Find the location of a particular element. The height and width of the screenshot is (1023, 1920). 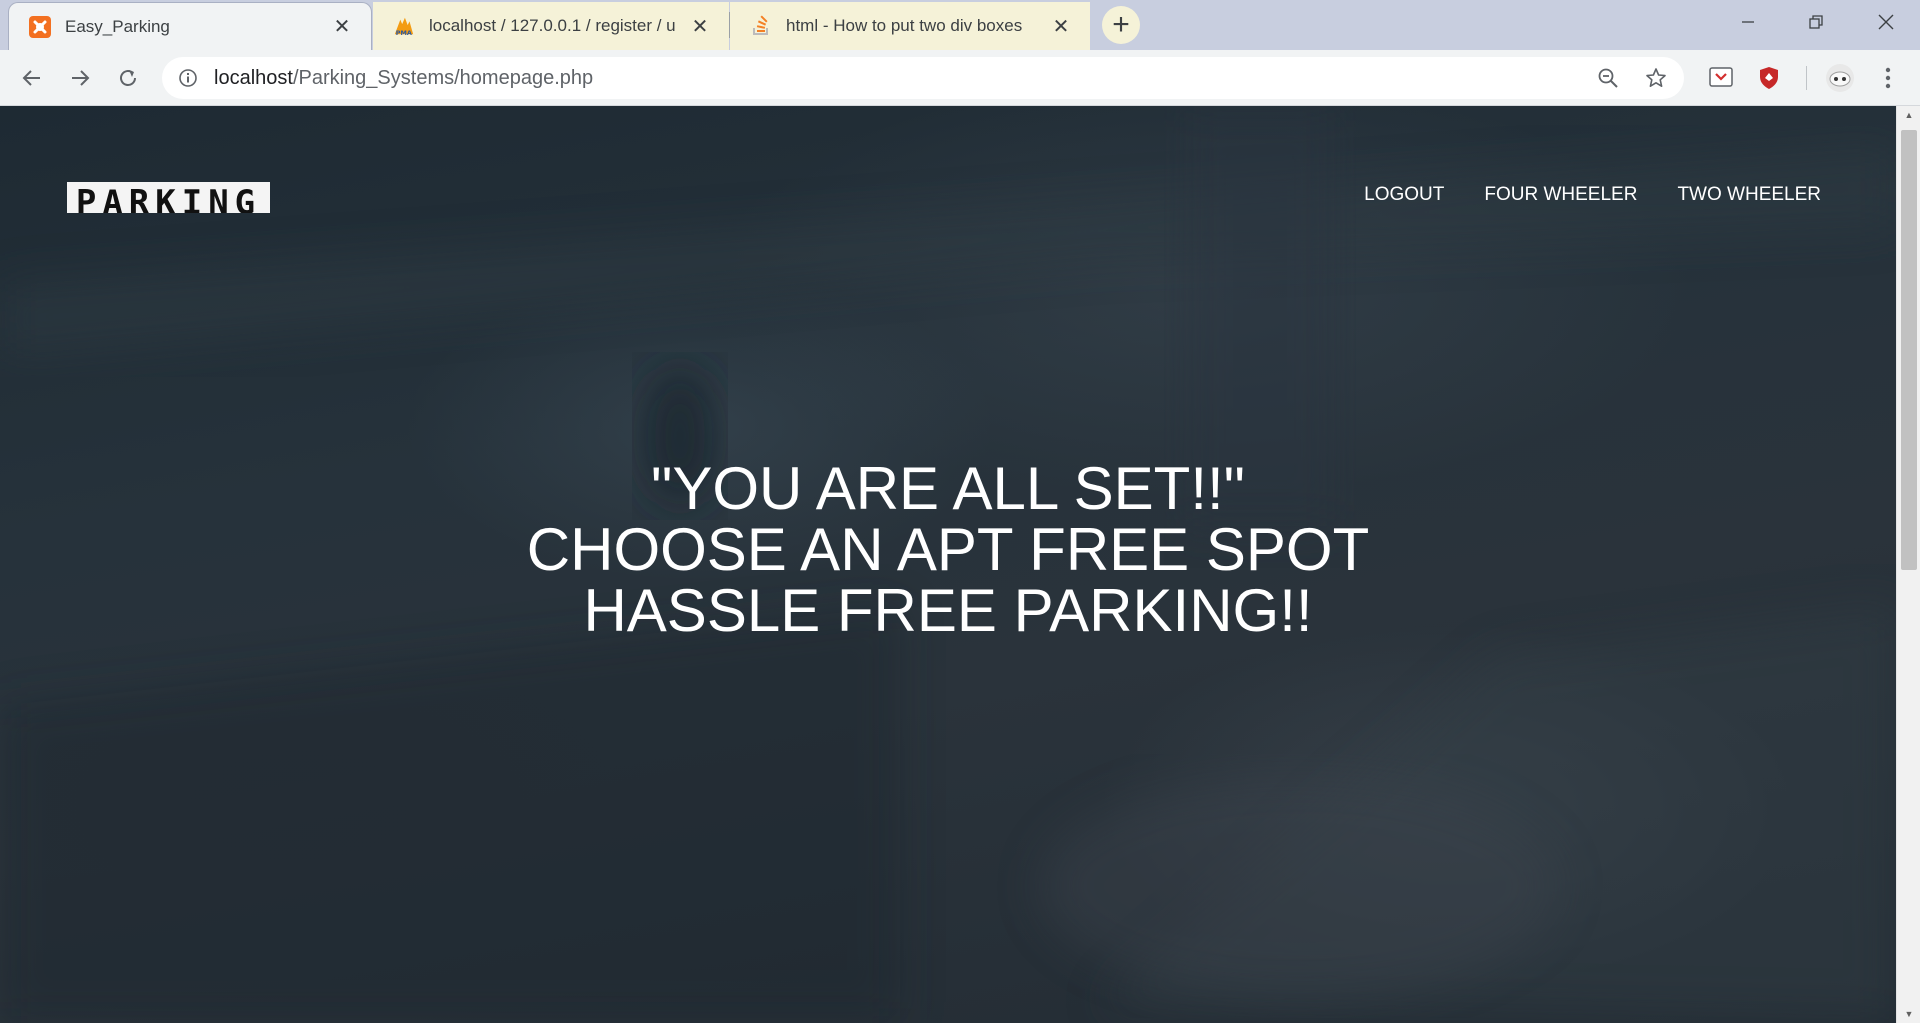

reload-icon is located at coordinates (128, 78).